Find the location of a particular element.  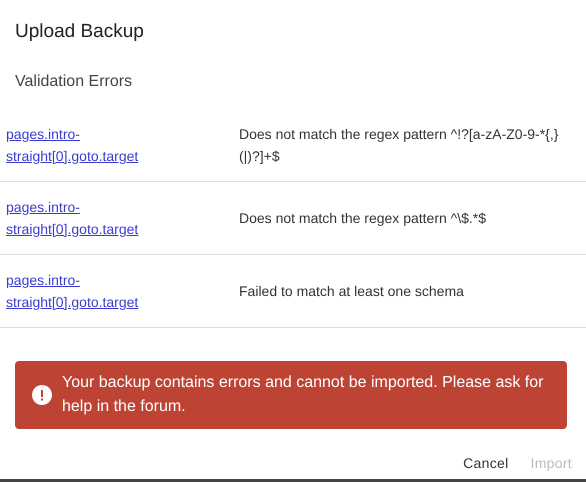

error-message: Does not match the regex pattern ^!?[a-zA-Z0-9-*{,}(|)?]+$ is located at coordinates (399, 145).